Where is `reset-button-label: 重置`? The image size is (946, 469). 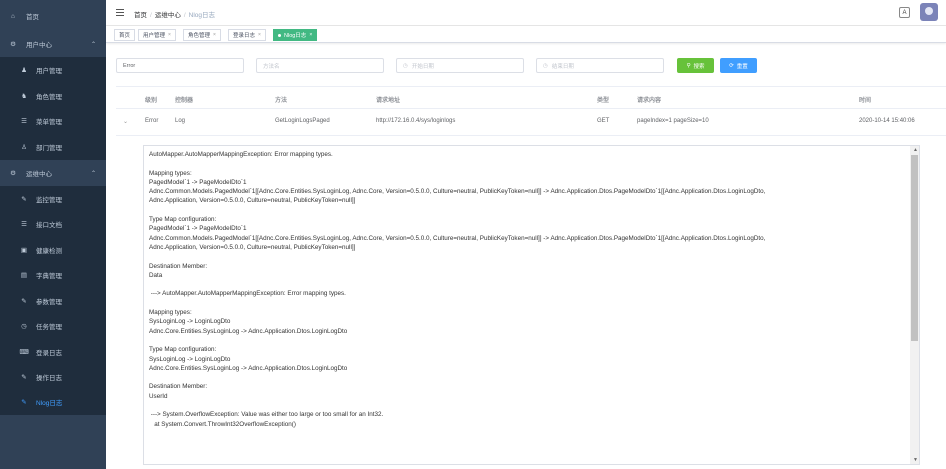
reset-button-label: 重置 is located at coordinates (742, 66).